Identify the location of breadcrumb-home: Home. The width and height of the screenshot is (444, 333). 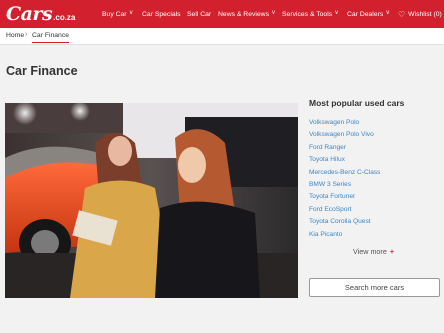
(15, 35).